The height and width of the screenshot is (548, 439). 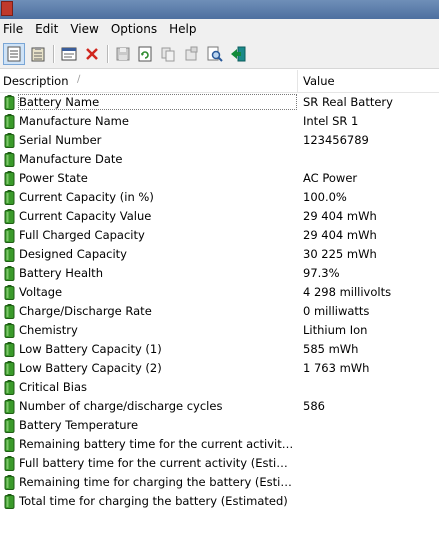 I want to click on item-value: 97.3%, so click(x=321, y=273).